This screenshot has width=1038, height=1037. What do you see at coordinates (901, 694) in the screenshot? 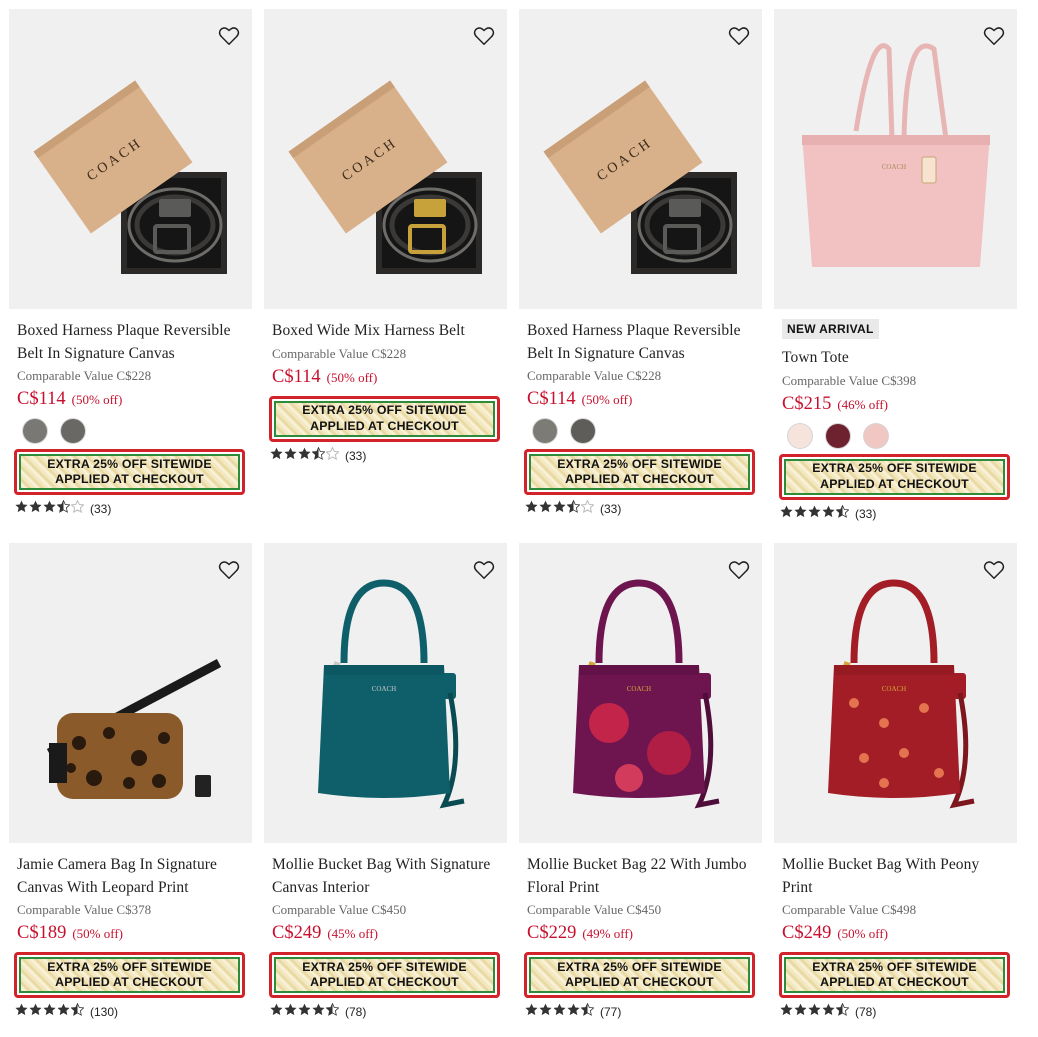
I see `product-image-red-peony-bucket-bag: COACH` at bounding box center [901, 694].